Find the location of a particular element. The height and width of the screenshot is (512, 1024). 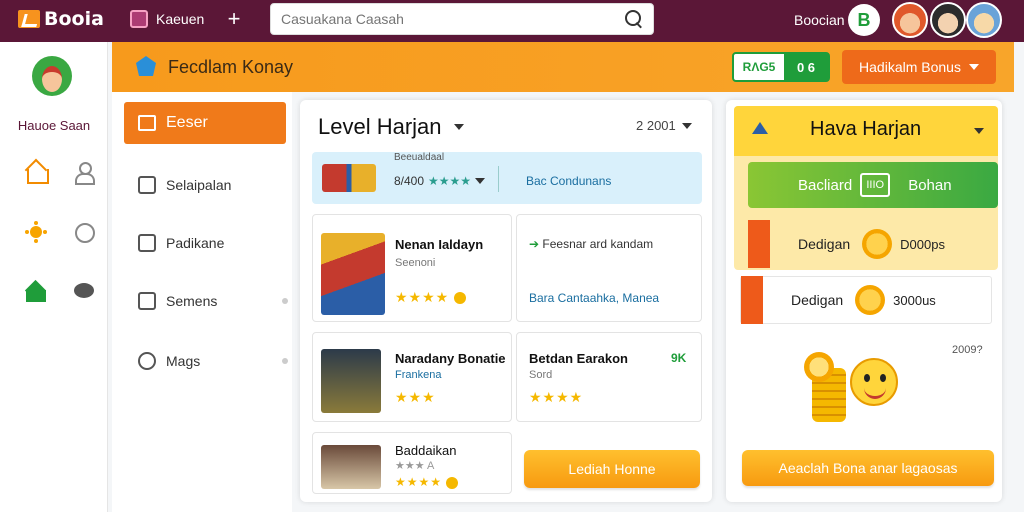

card-link: Bara Cantaahka, Manea is located at coordinates (594, 298).